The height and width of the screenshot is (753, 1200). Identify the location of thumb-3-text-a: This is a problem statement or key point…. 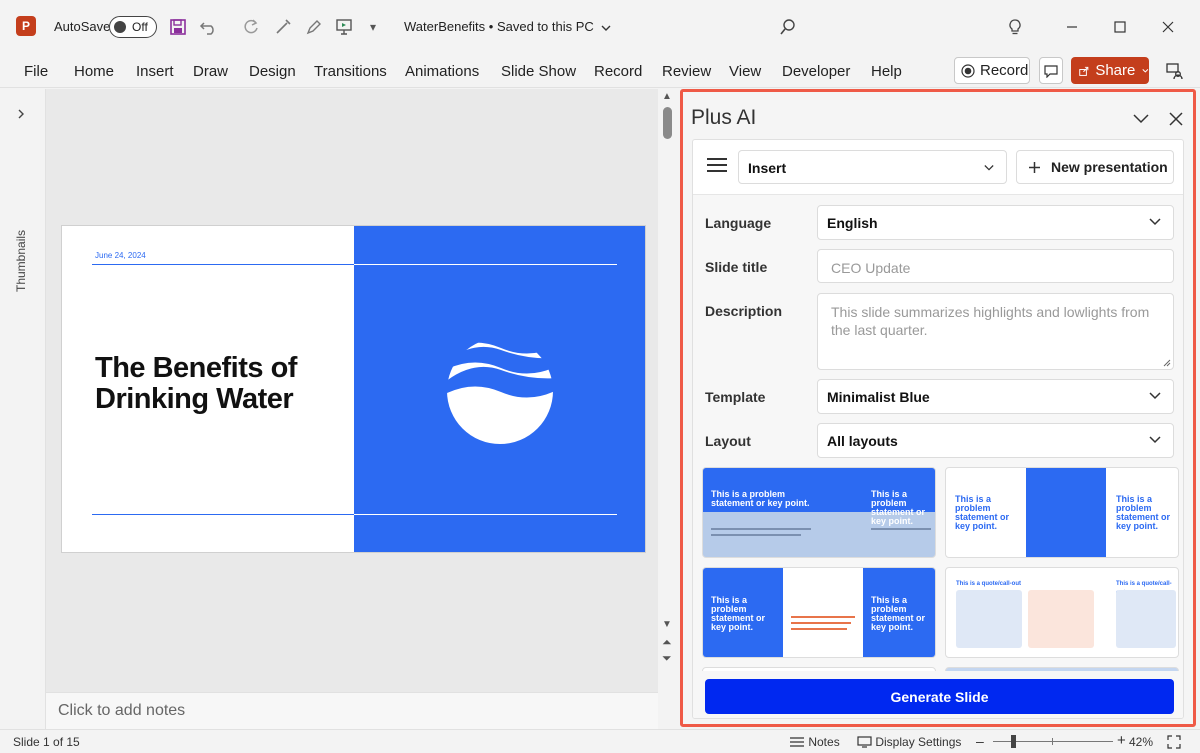
(738, 613).